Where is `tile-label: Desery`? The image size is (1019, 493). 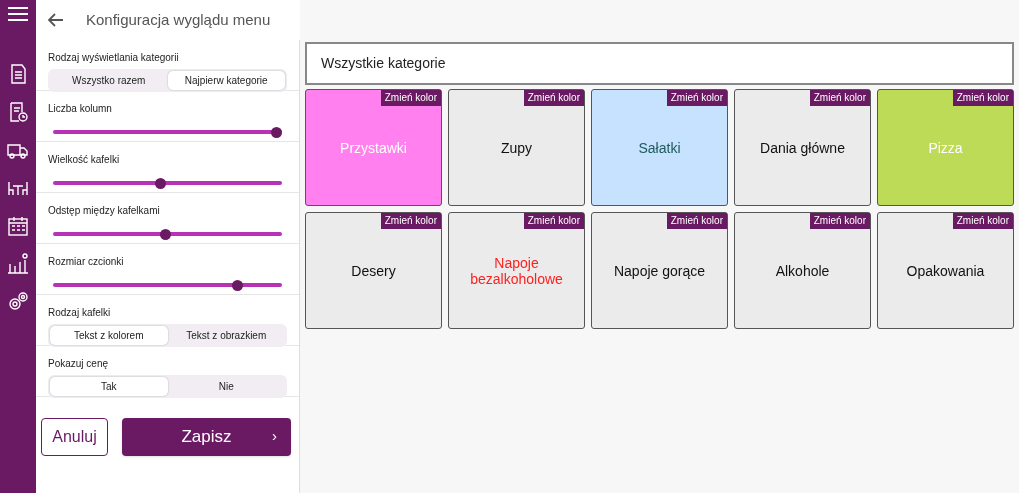 tile-label: Desery is located at coordinates (373, 270).